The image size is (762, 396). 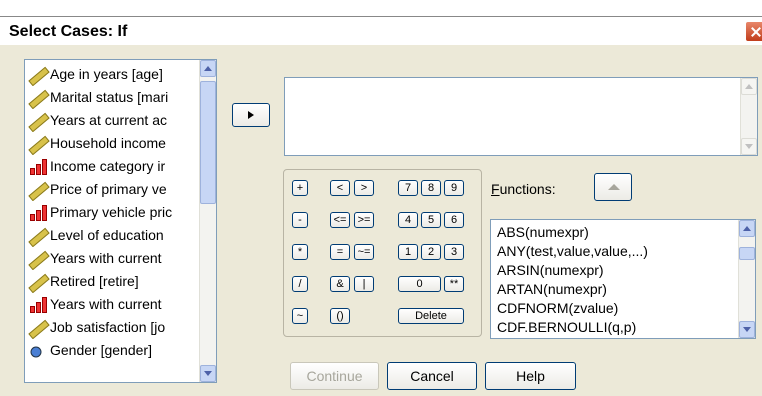 I want to click on variable-list-item: Years at current ac, so click(x=110, y=121).